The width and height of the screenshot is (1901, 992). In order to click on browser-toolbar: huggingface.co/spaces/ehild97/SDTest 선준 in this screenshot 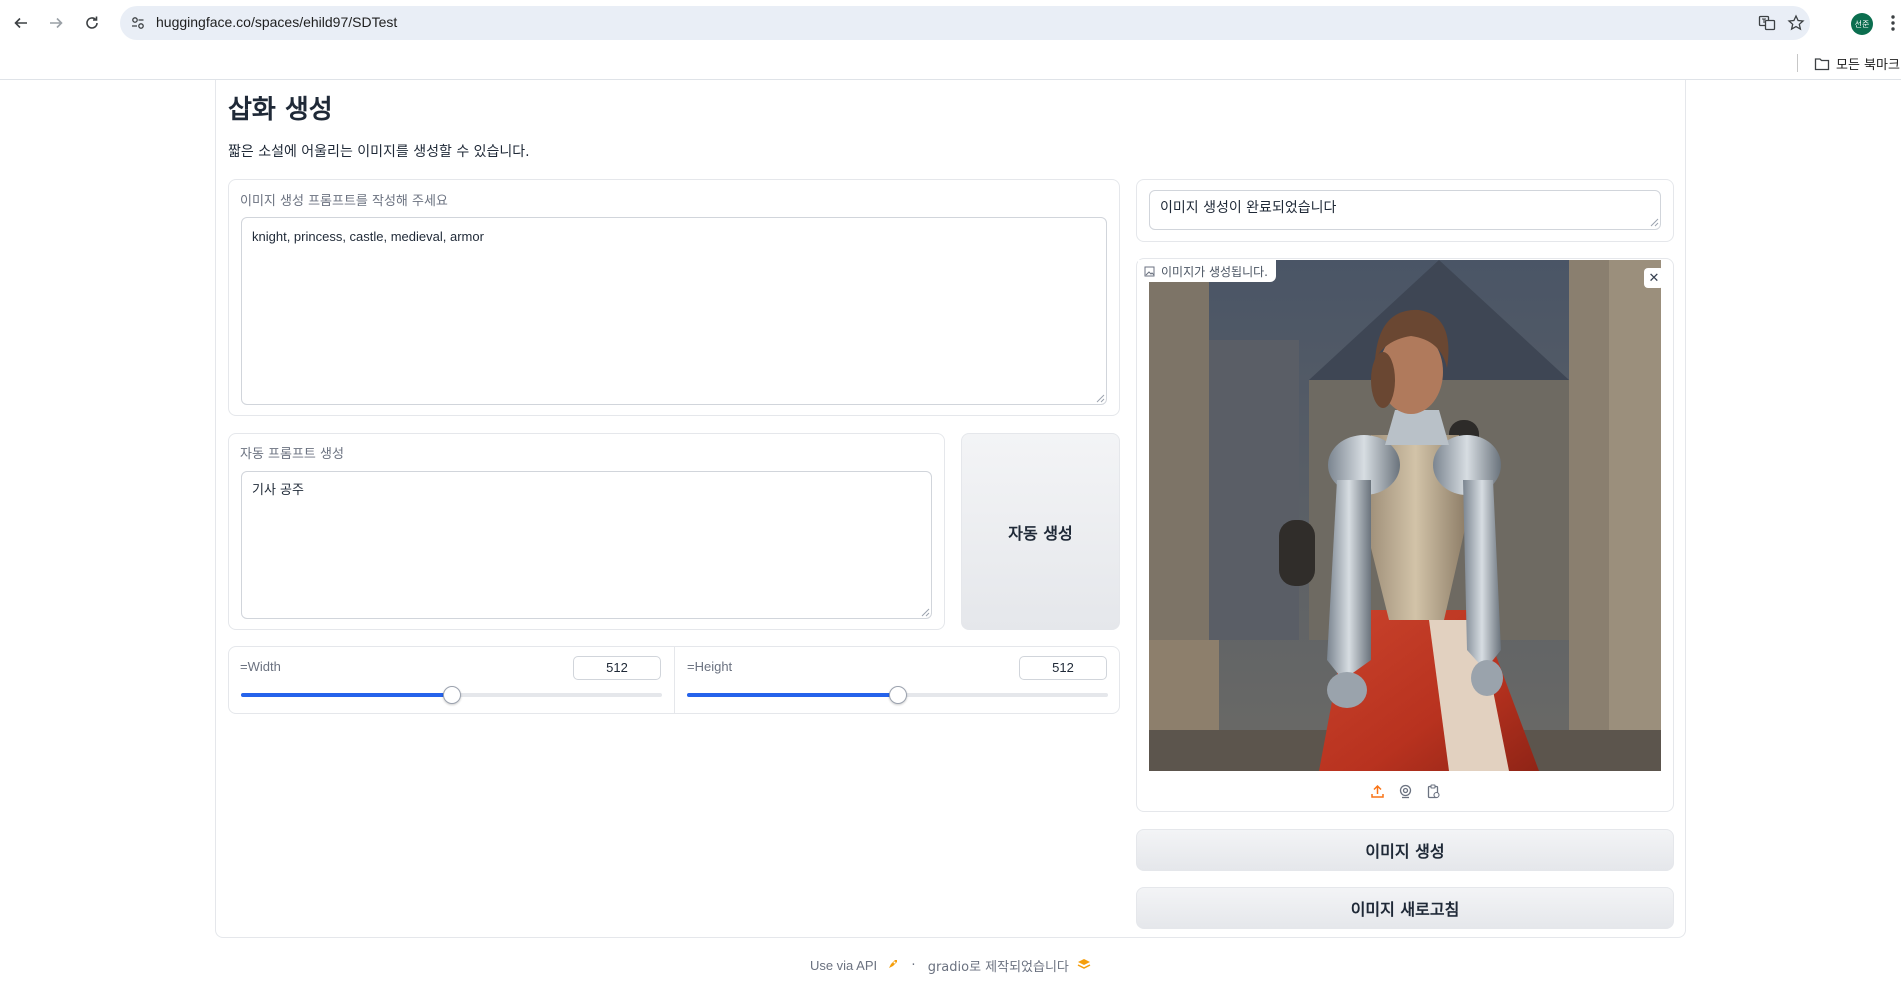, I will do `click(950, 23)`.